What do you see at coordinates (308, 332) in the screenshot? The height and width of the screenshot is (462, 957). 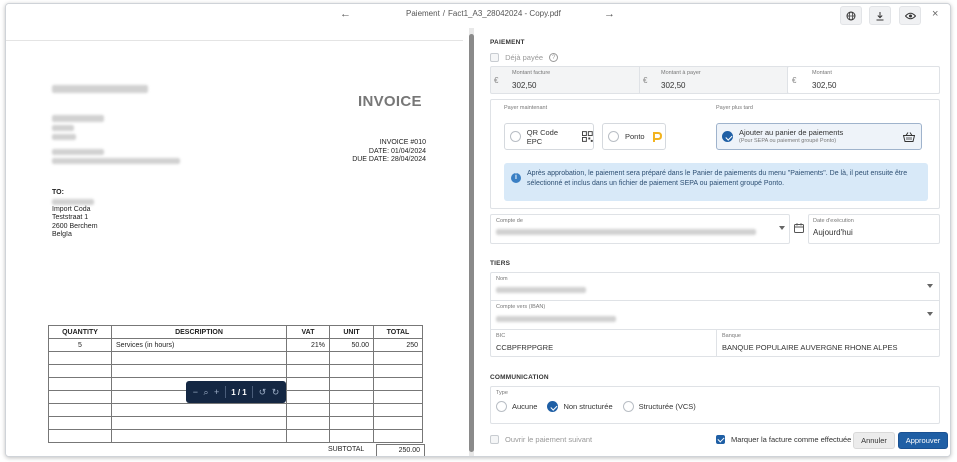 I see `column-header: VAT` at bounding box center [308, 332].